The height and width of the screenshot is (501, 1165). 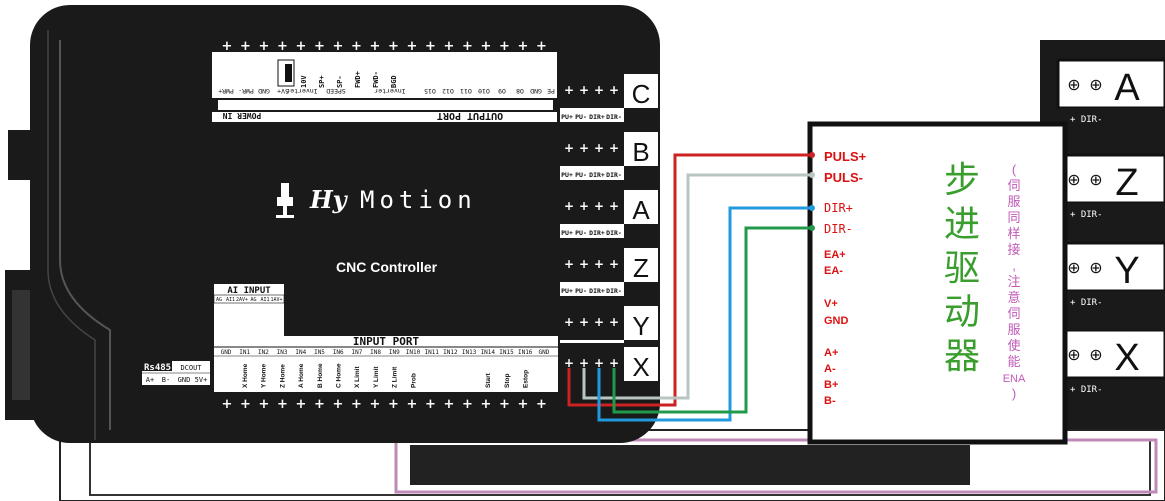 I want to click on output-top-pin: 10V, so click(x=304, y=81).